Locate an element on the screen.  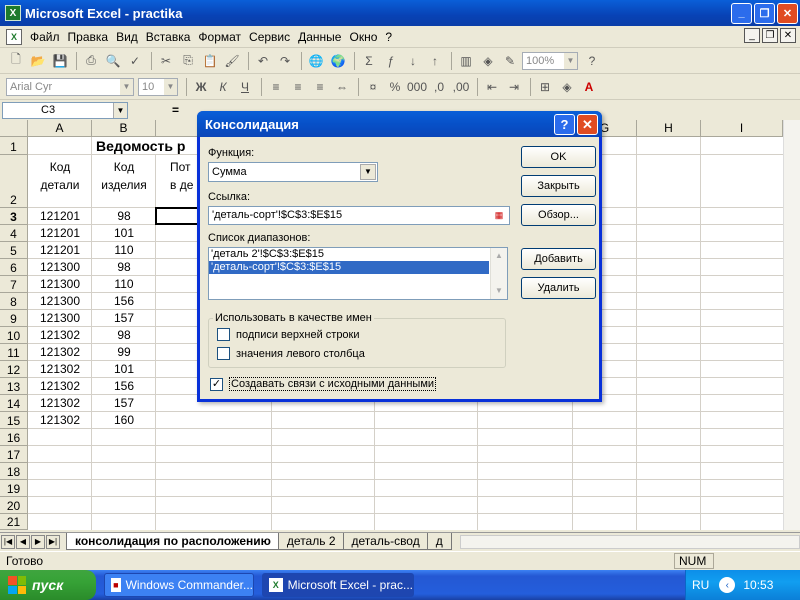
checkbox-box is located at coordinates (223, 353).